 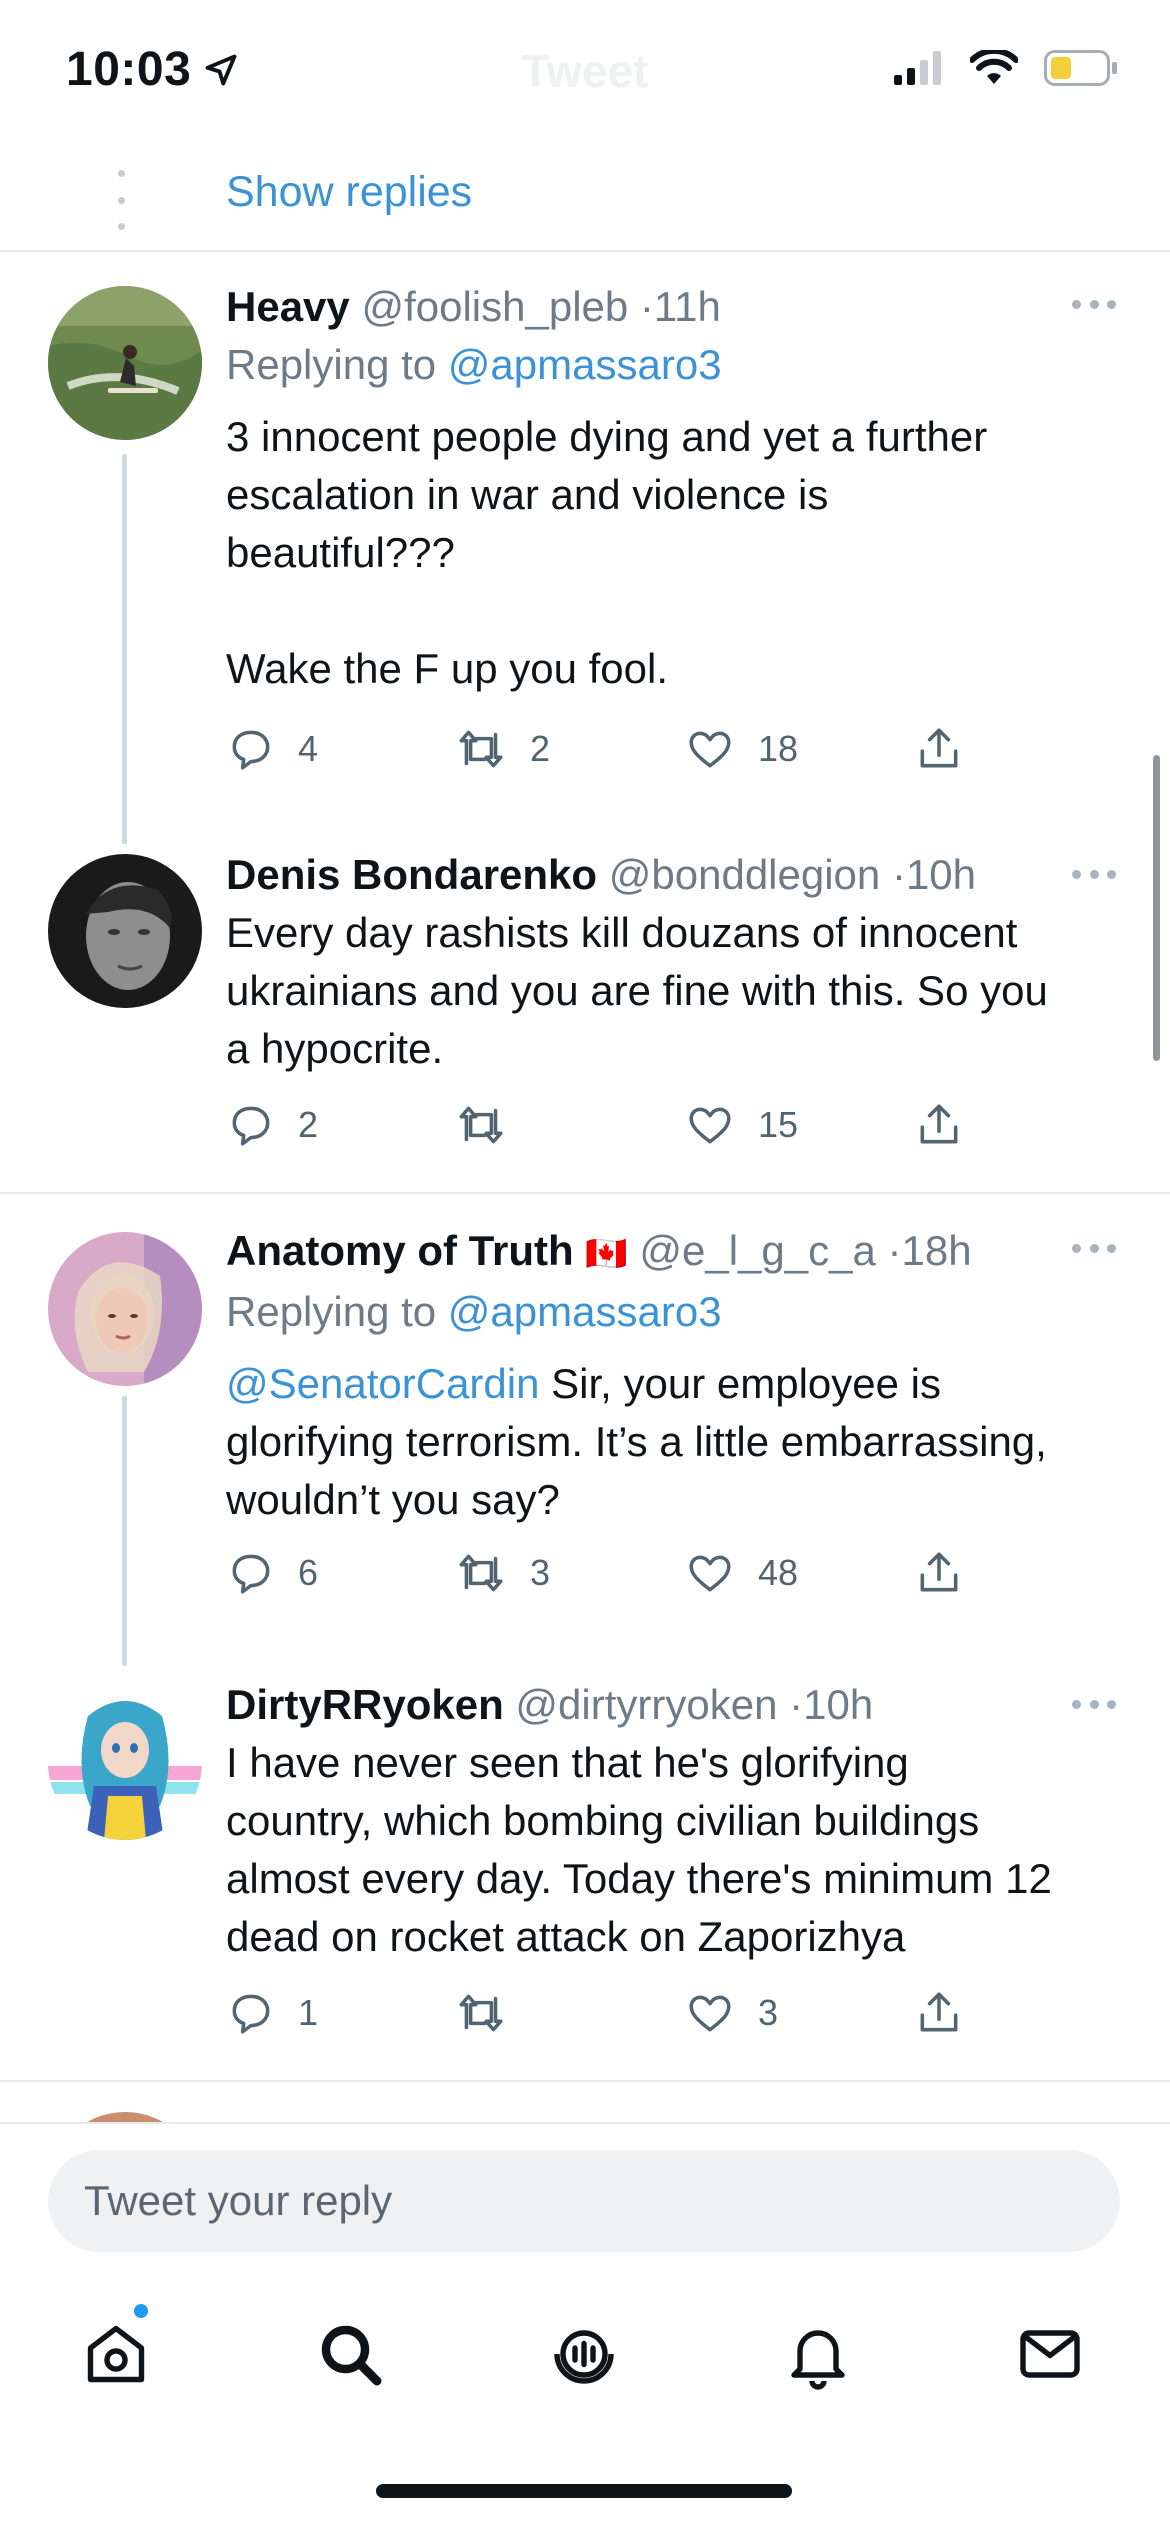 What do you see at coordinates (937, 1250) in the screenshot?
I see `timestamp: 18h` at bounding box center [937, 1250].